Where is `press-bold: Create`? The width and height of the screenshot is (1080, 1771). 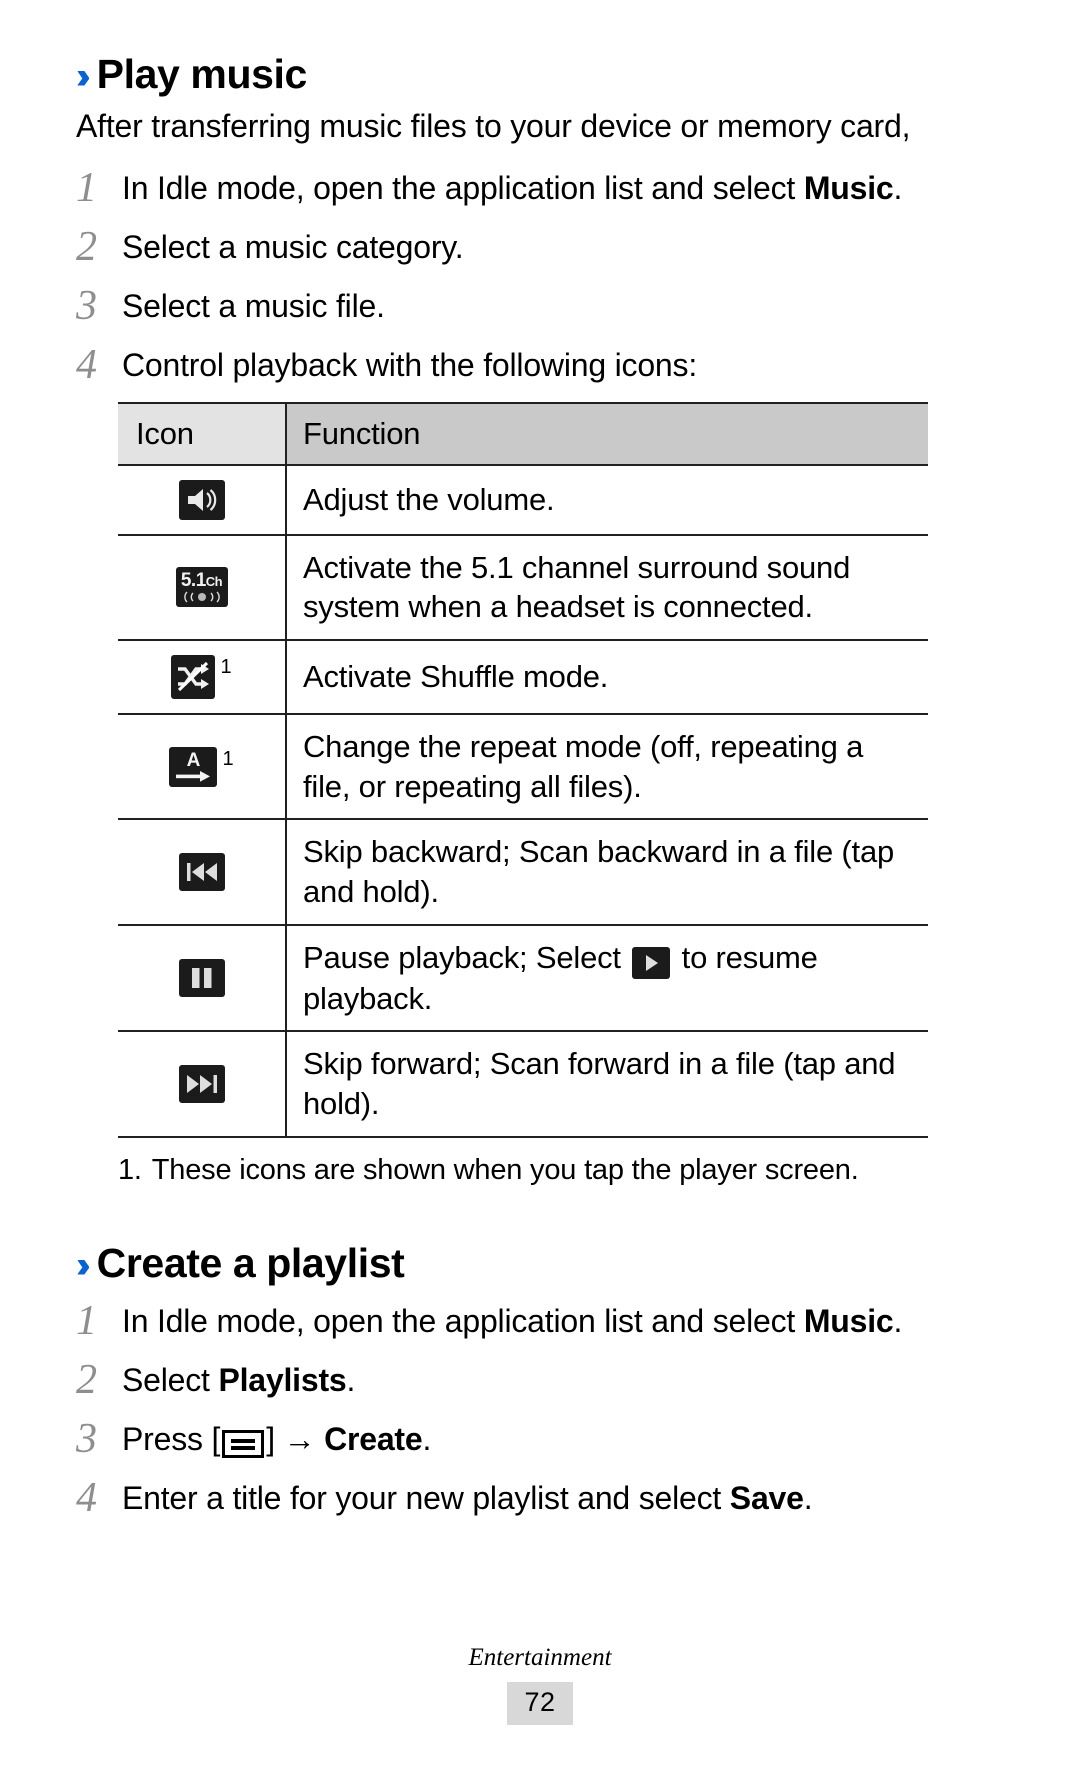 press-bold: Create is located at coordinates (373, 1438).